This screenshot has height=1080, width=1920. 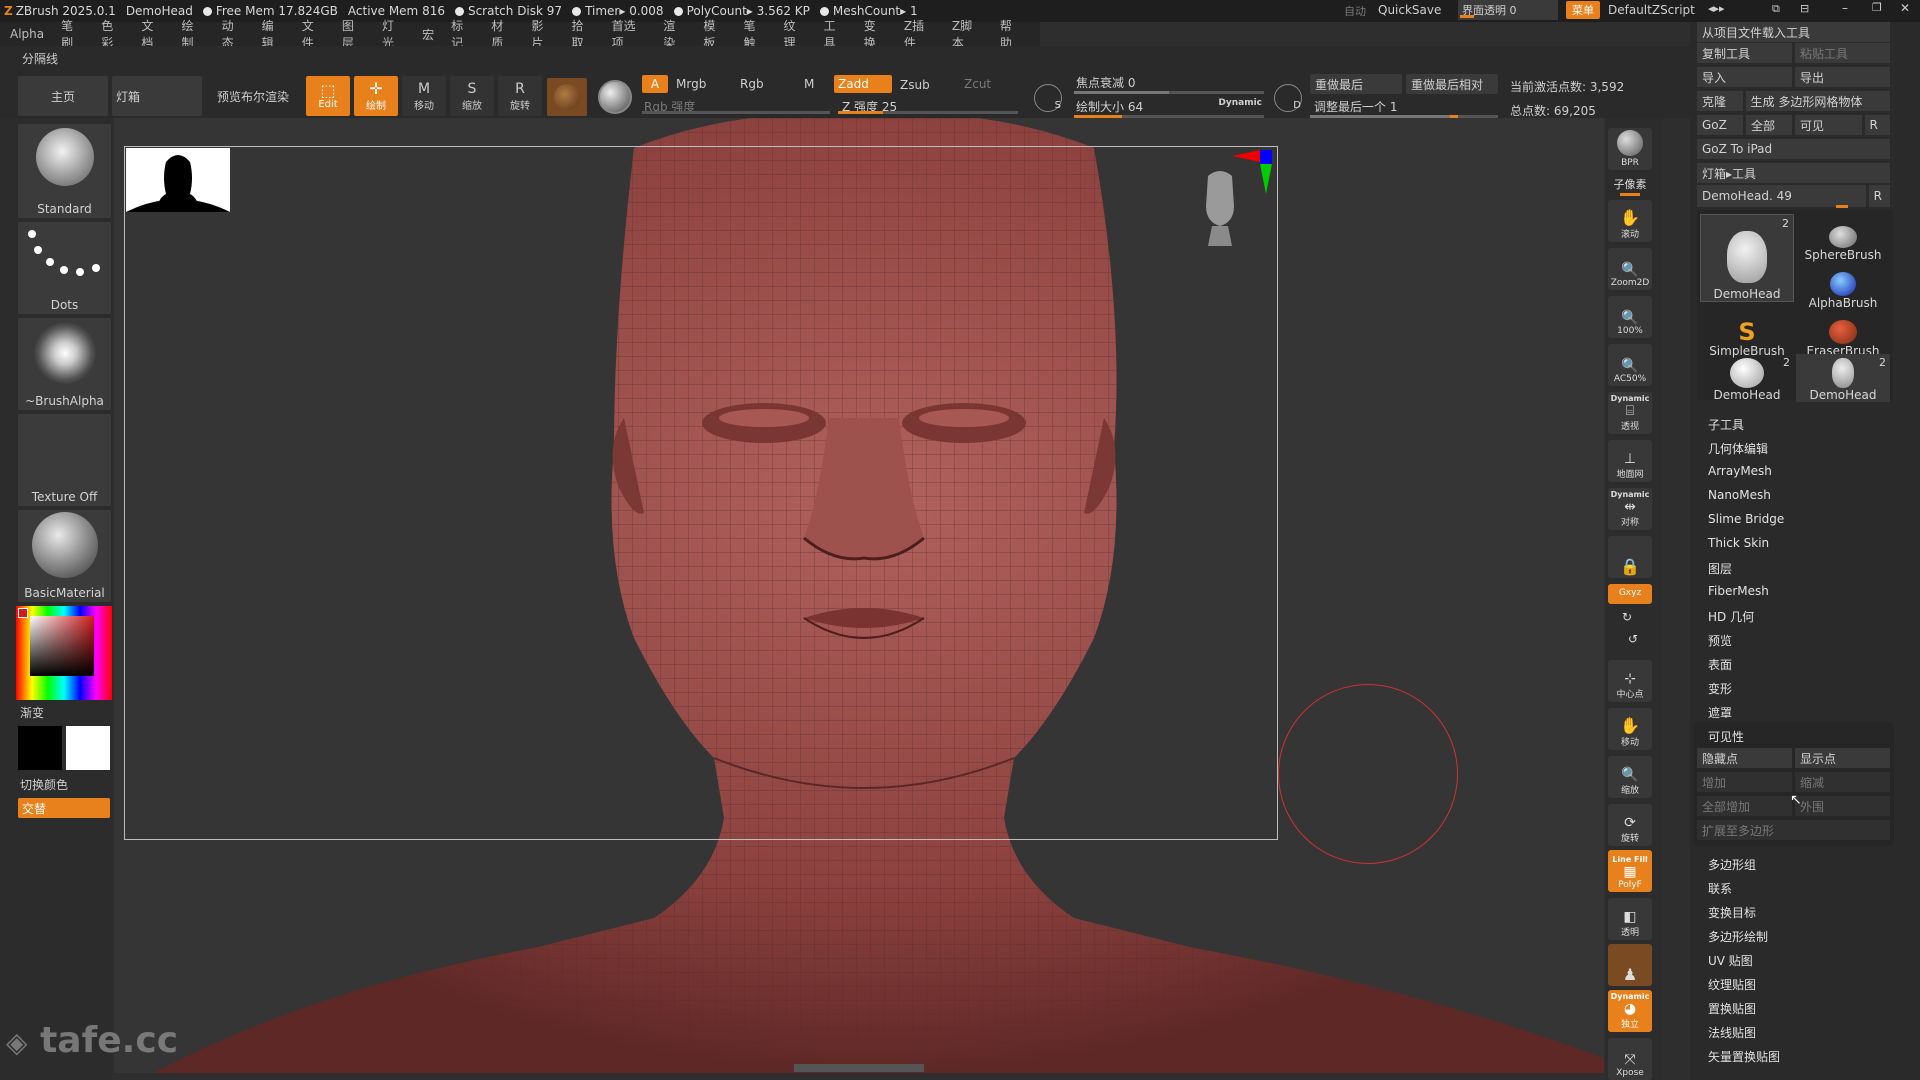 What do you see at coordinates (1744, 782) in the screenshot?
I see `grow-button: 增加` at bounding box center [1744, 782].